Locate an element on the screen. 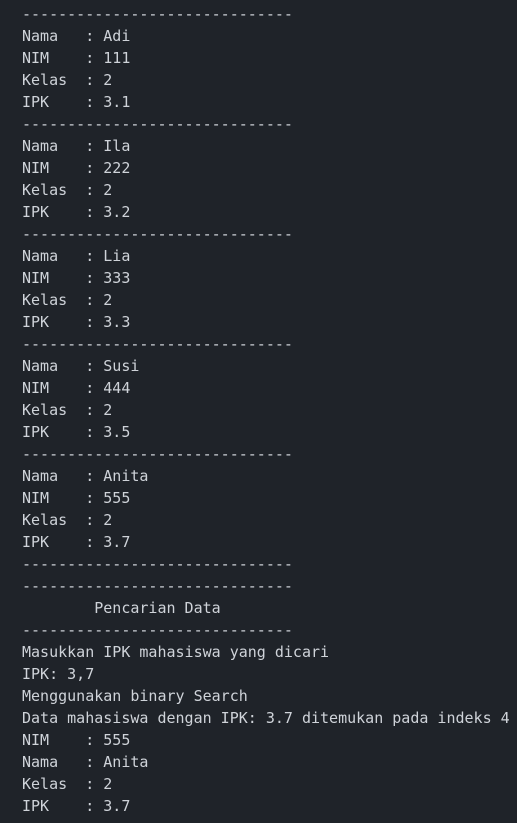 The width and height of the screenshot is (517, 823). search-prompt: Masukkan IPK mahasiswa yang dicari is located at coordinates (176, 652).